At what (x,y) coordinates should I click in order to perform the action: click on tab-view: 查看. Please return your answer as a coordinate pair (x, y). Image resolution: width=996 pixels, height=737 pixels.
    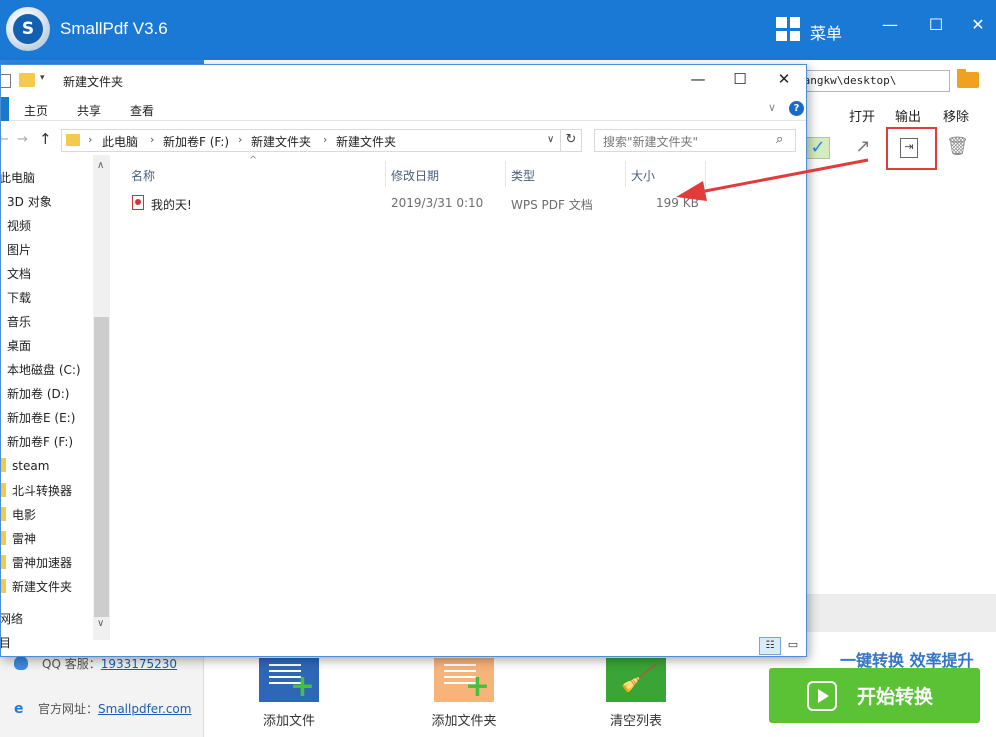
    Looking at the image, I should click on (142, 110).